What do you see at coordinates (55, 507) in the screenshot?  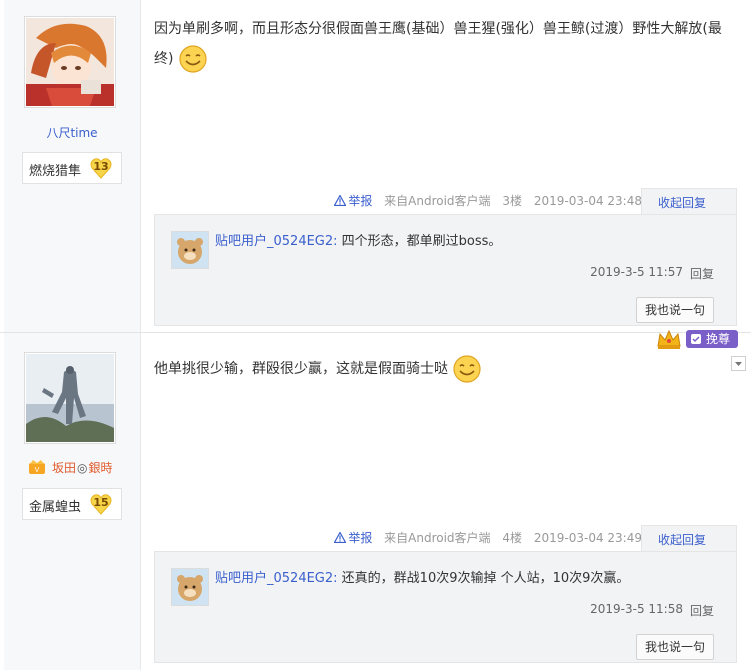 I see `level-name: 金属蝗虫` at bounding box center [55, 507].